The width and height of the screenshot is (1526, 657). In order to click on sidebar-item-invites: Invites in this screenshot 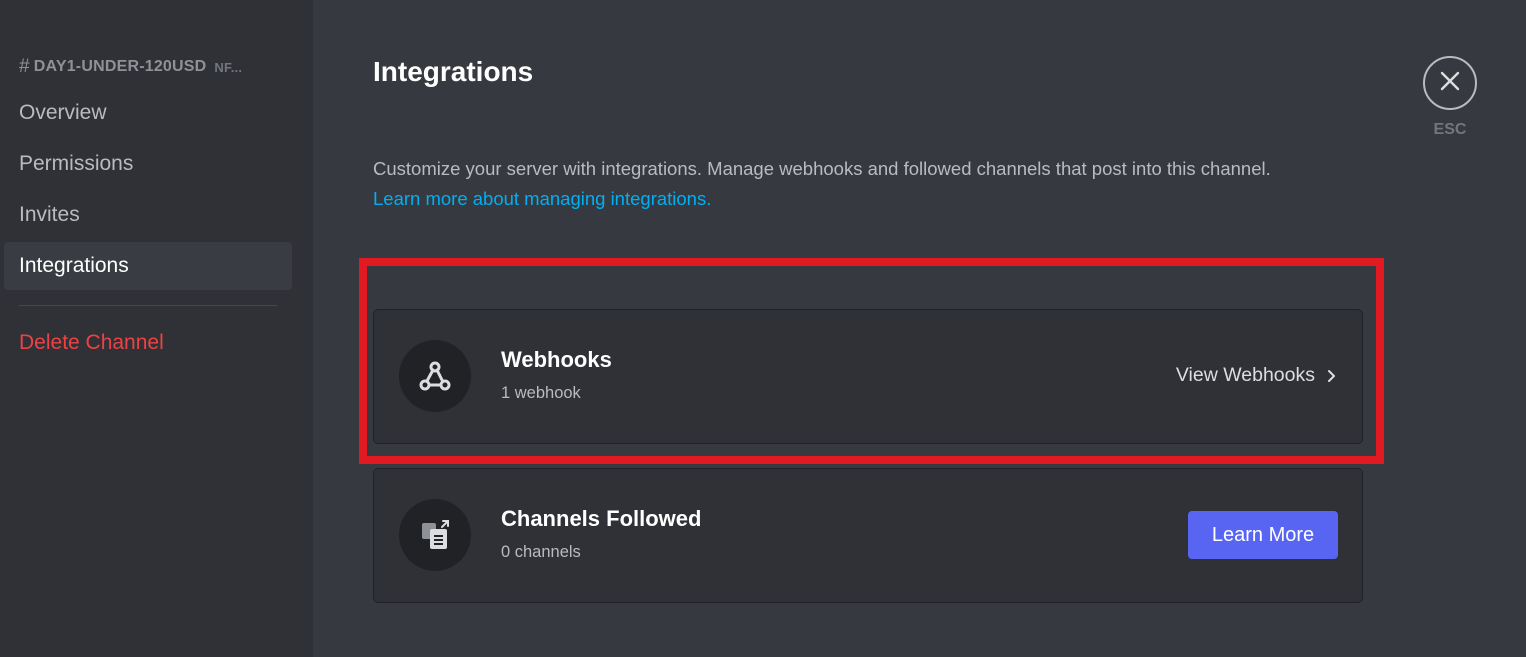, I will do `click(148, 215)`.